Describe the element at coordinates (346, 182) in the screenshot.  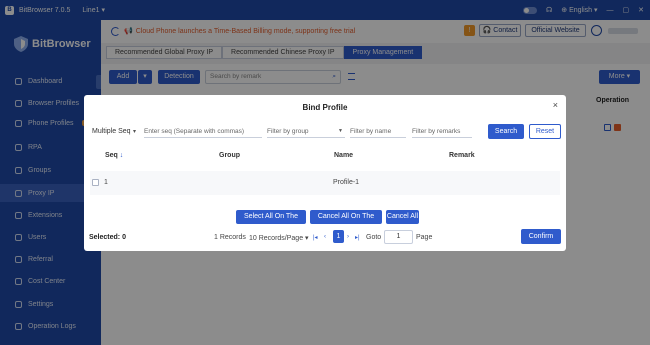
I see `row-name: Profile-1` at that location.